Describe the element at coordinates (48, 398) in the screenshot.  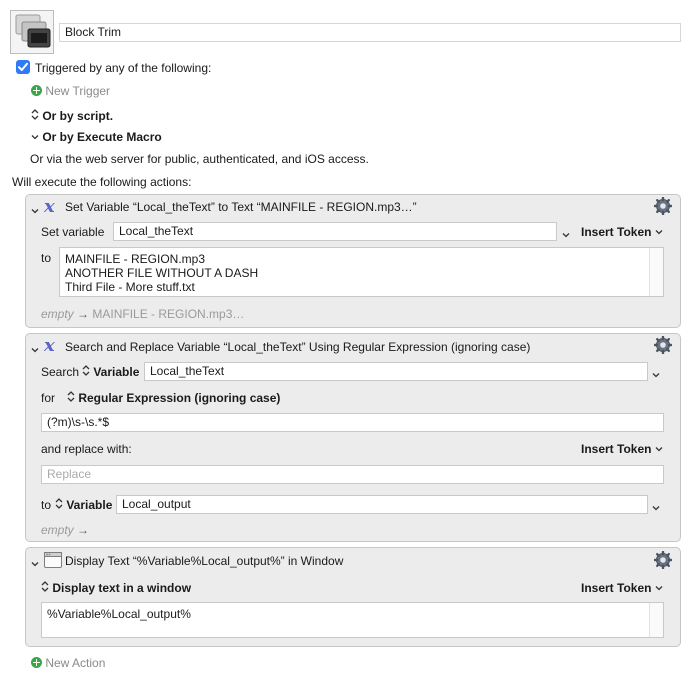
I see `for-label: for` at that location.